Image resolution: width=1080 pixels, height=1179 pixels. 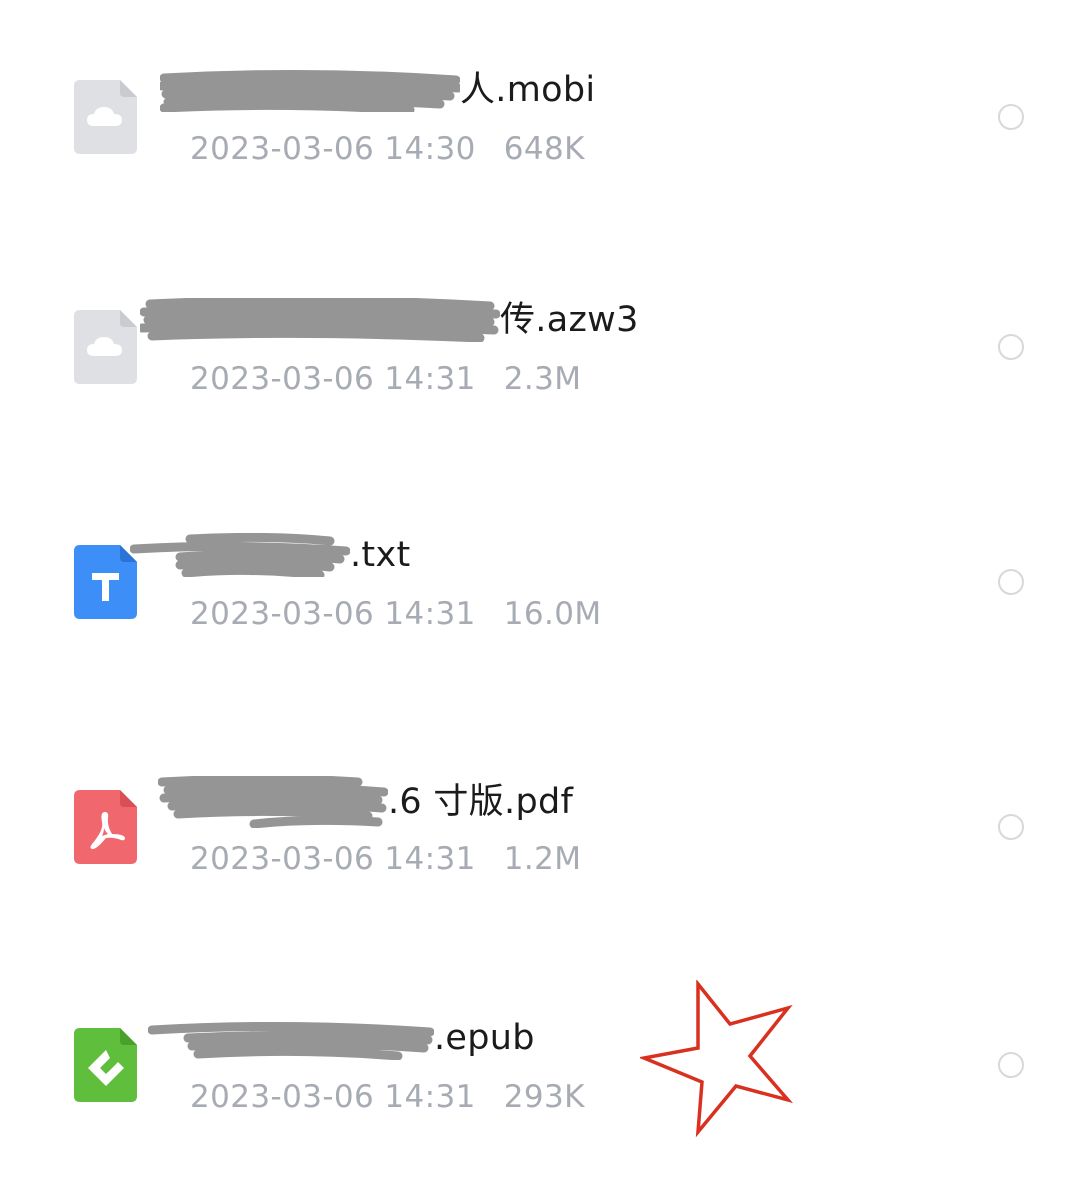 What do you see at coordinates (552, 614) in the screenshot?
I see `file-size: 16.0M` at bounding box center [552, 614].